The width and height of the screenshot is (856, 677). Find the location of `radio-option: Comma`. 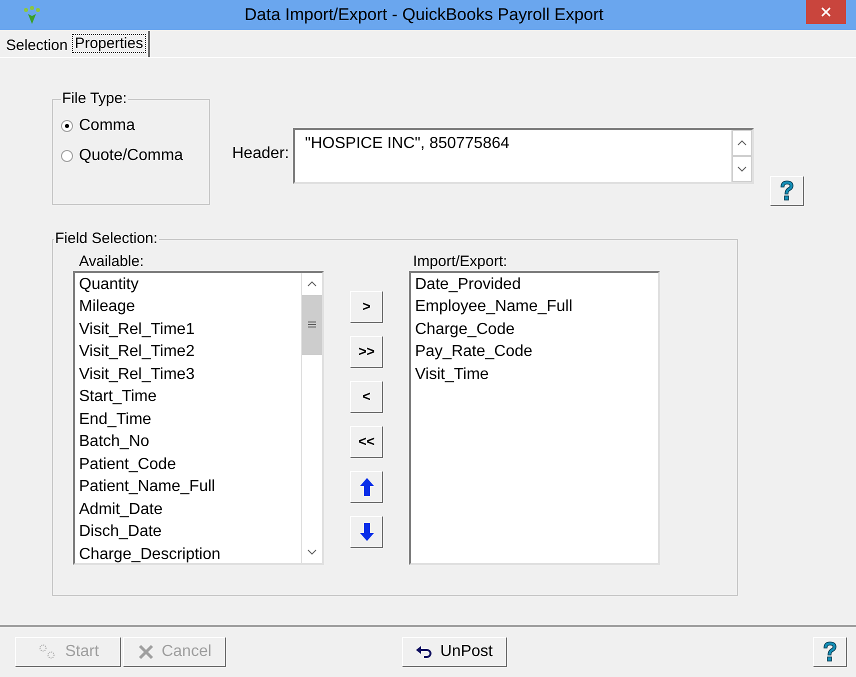

radio-option: Comma is located at coordinates (135, 125).